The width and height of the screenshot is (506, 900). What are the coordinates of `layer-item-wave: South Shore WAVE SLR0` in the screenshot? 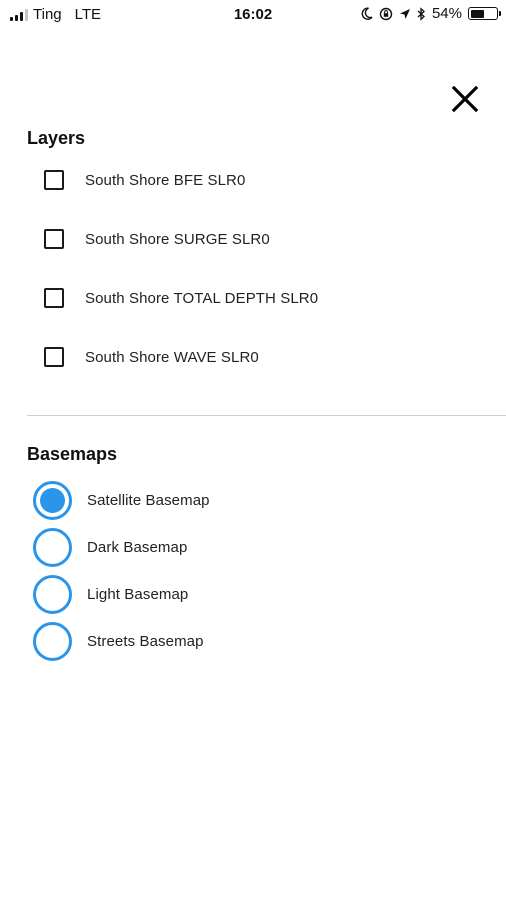 It's located at (254, 357).